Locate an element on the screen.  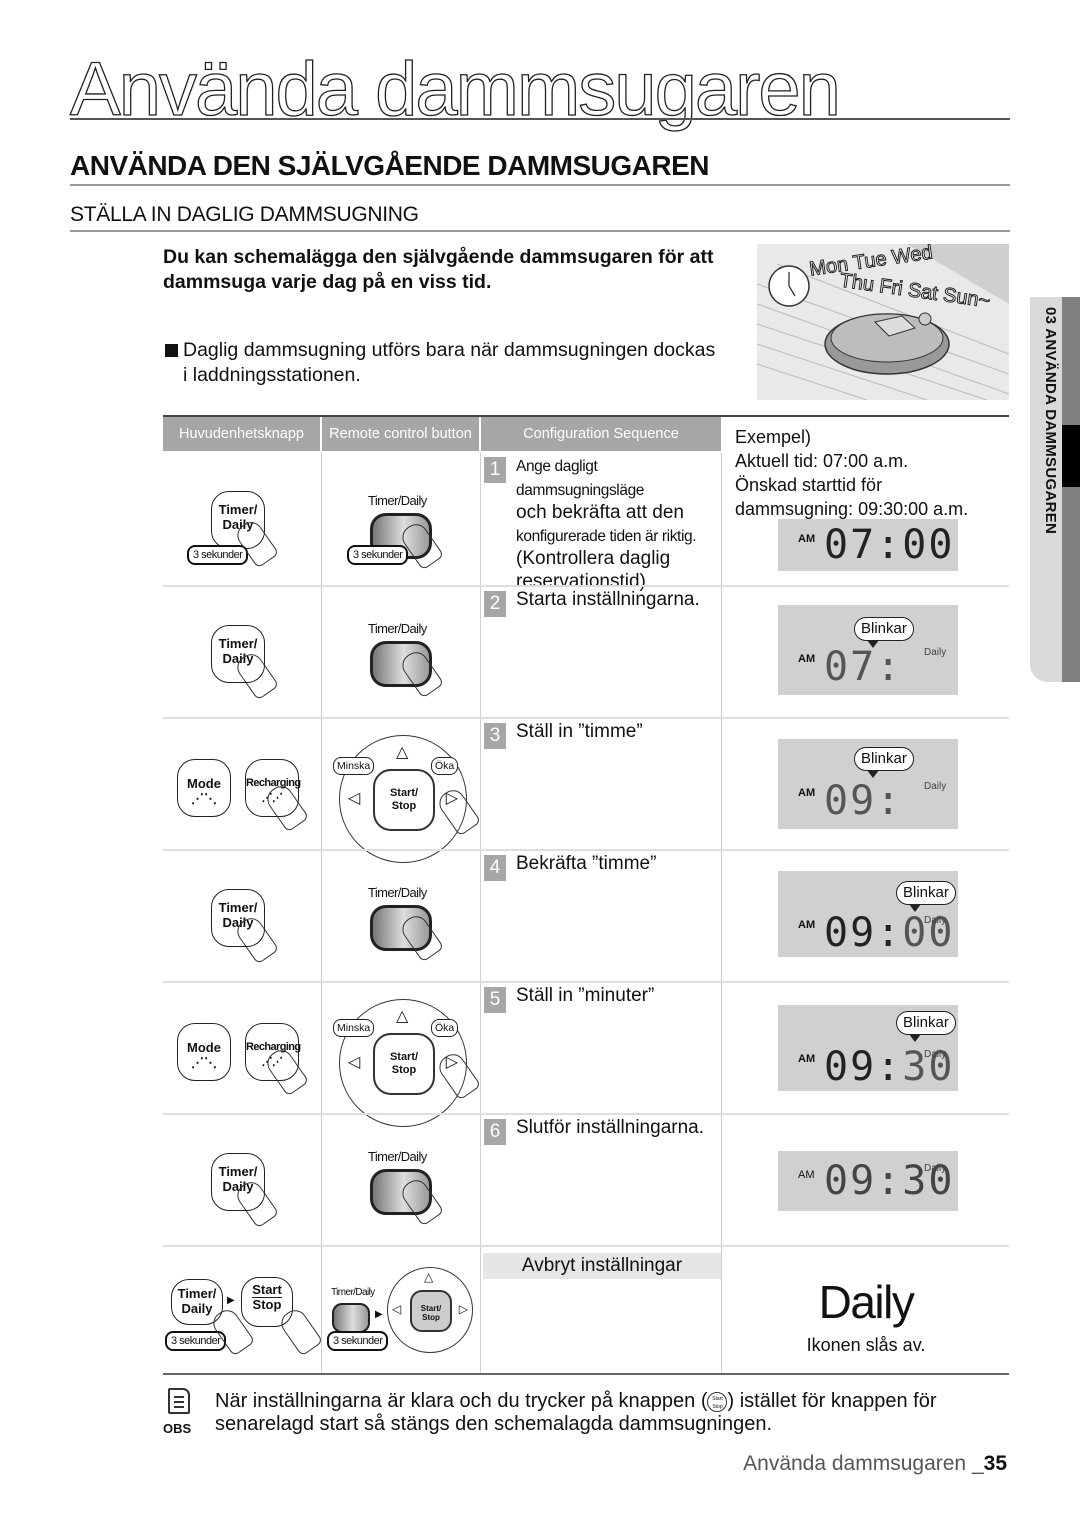
step-number: 4 is located at coordinates (495, 868).